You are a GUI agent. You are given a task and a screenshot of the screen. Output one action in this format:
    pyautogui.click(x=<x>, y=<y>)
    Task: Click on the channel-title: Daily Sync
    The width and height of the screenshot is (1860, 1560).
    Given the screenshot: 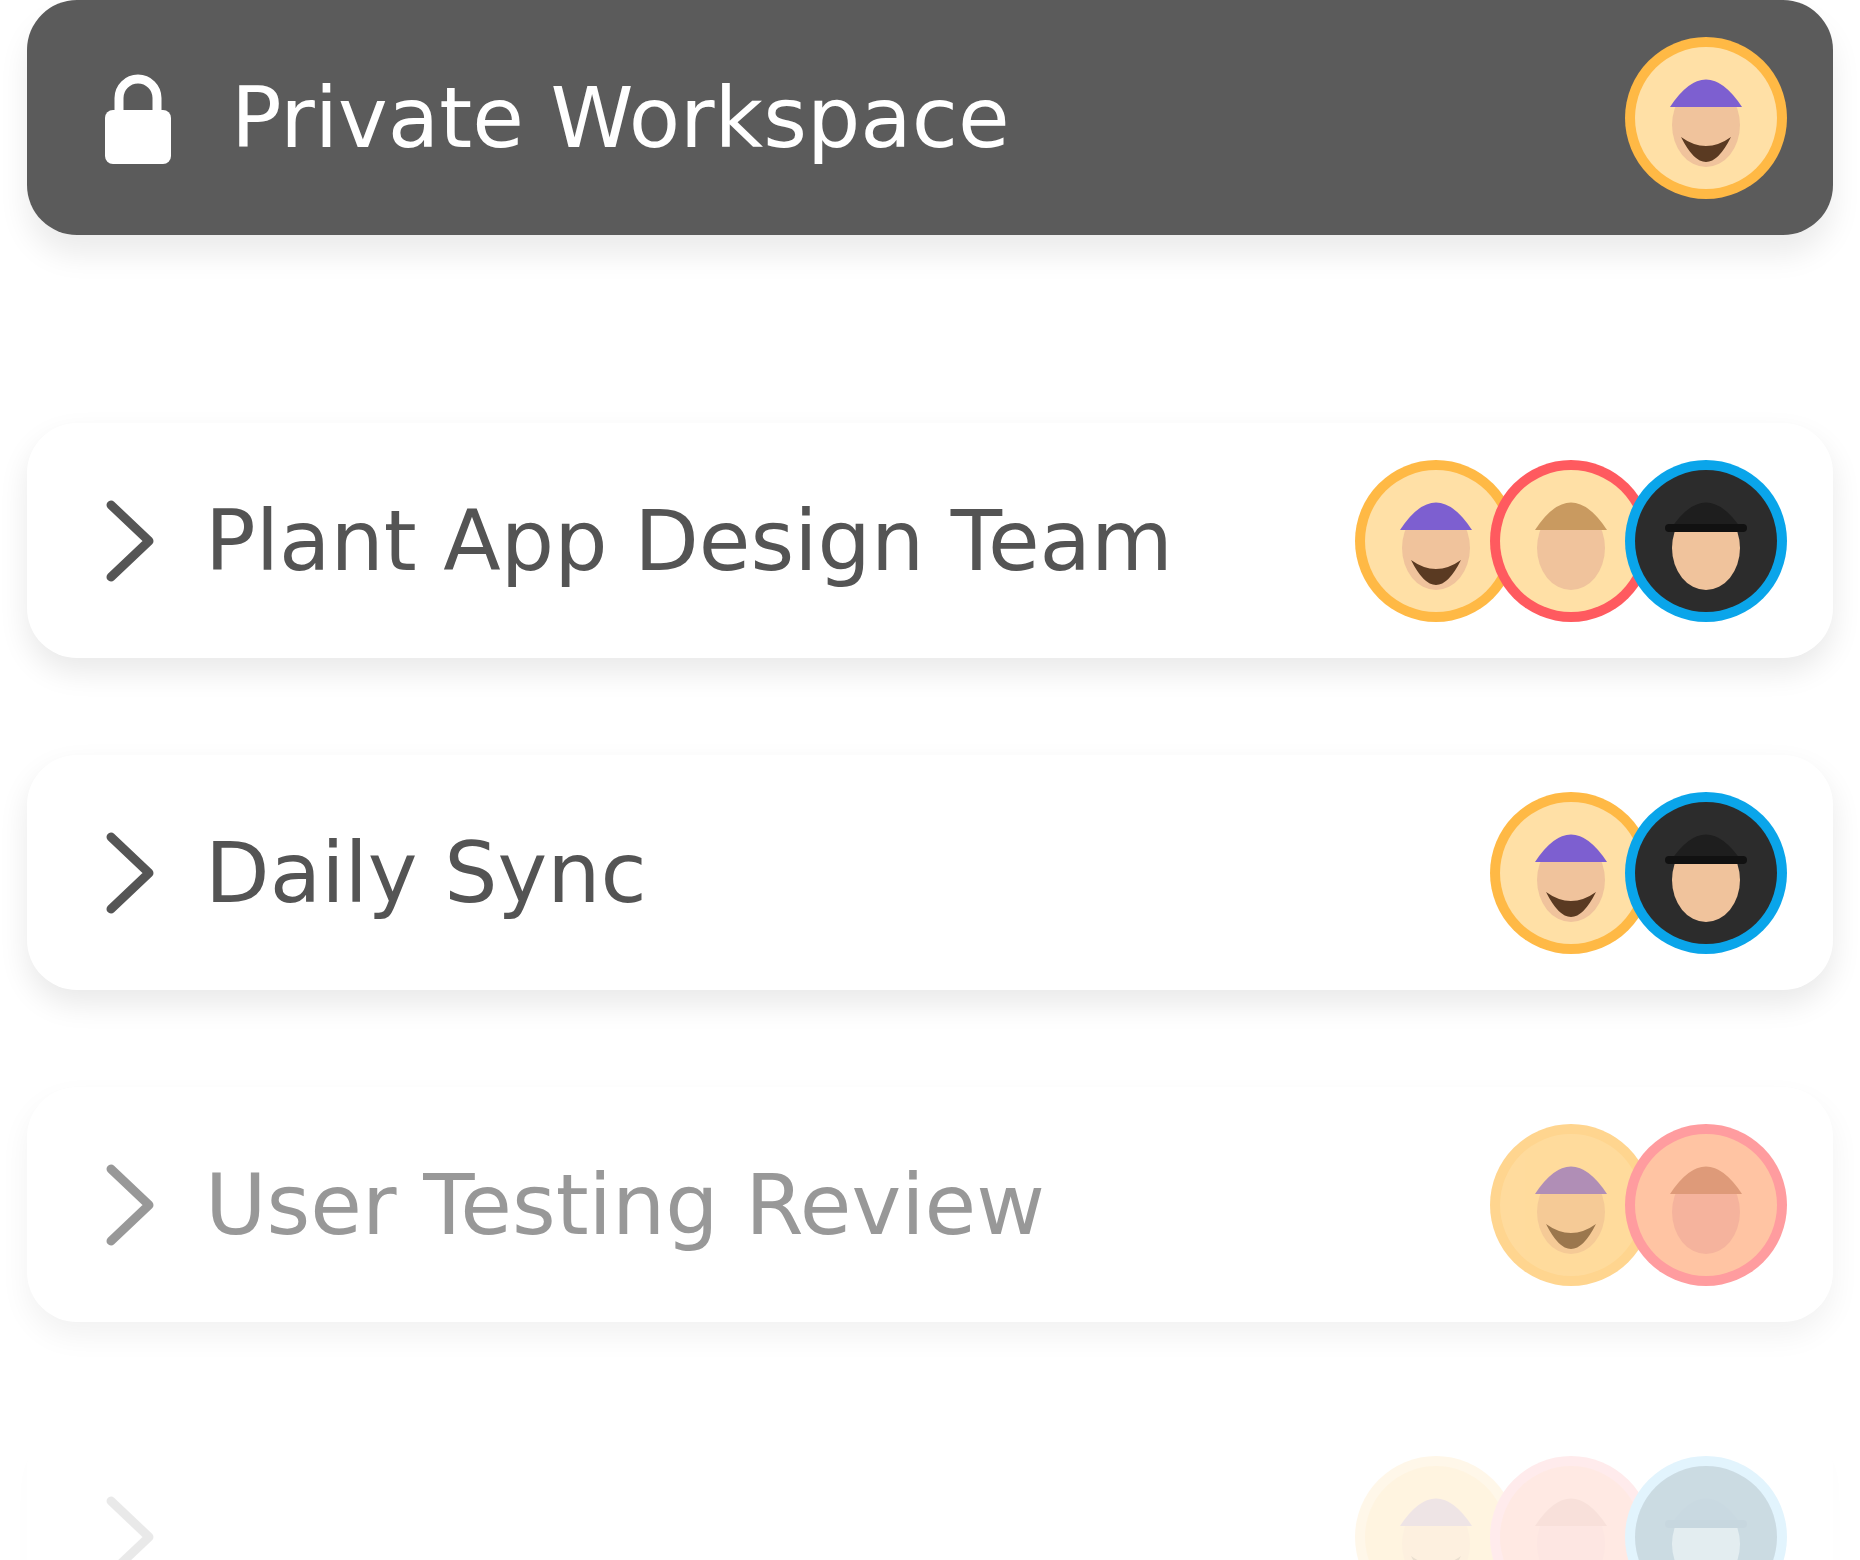 What is the action you would take?
    pyautogui.click(x=426, y=872)
    